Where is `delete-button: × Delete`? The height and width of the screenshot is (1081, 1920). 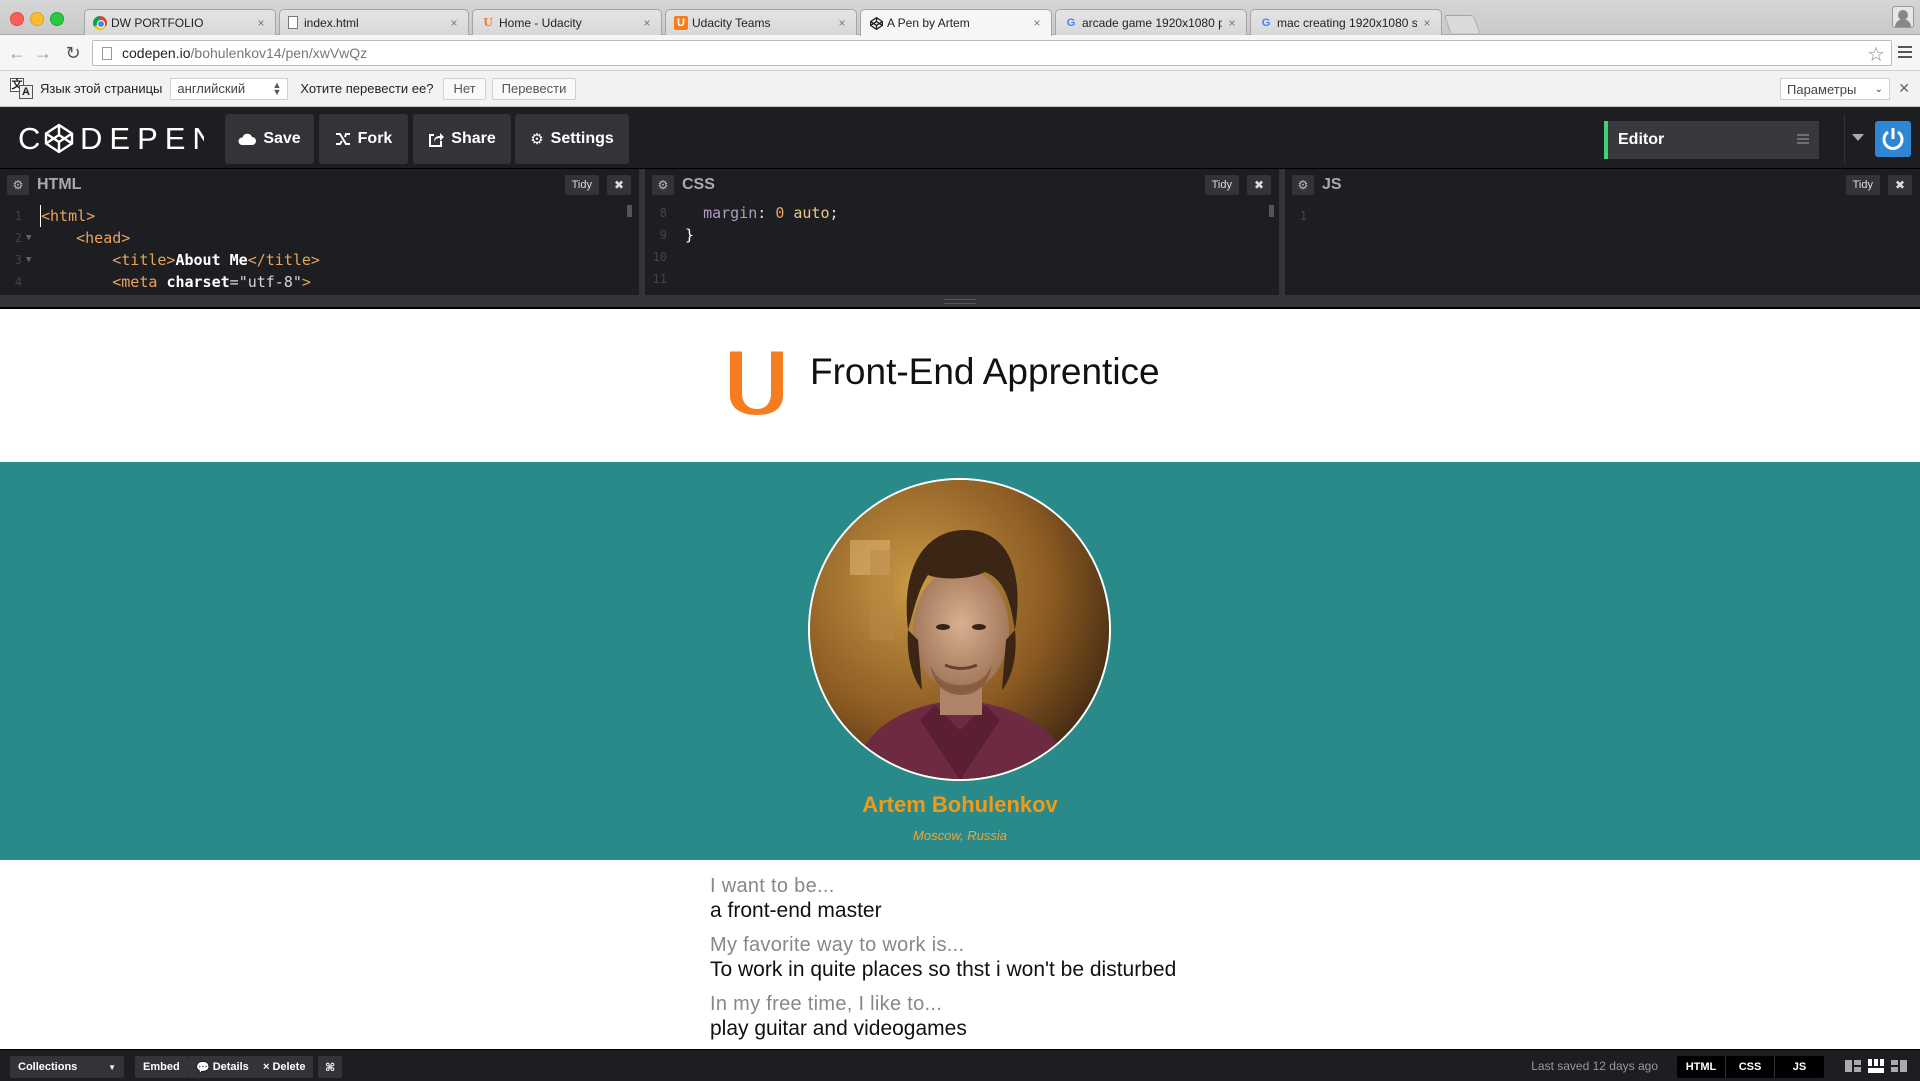 delete-button: × Delete is located at coordinates (284, 1067).